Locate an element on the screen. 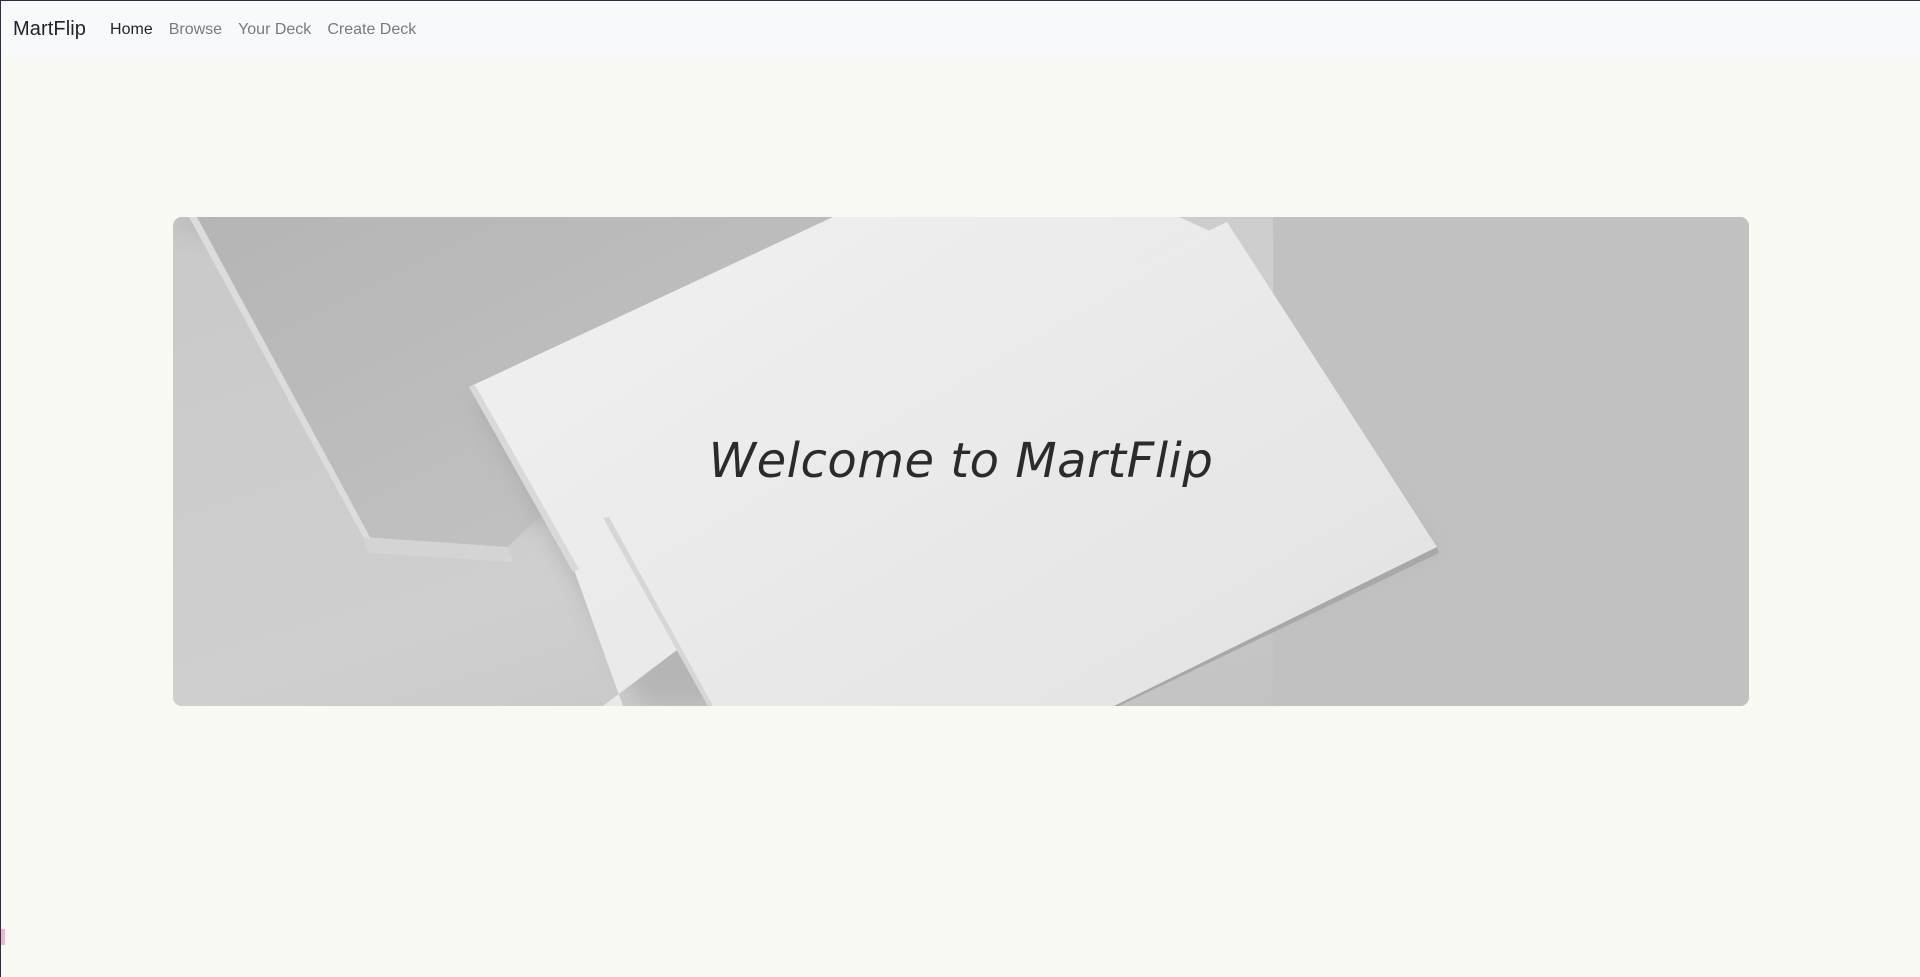 This screenshot has height=977, width=1920. nav-link-home: Home is located at coordinates (131, 30).